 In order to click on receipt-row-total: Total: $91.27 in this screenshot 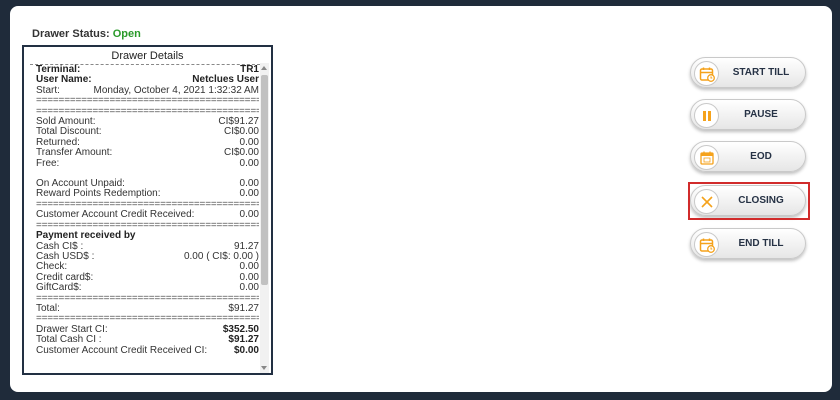, I will do `click(147, 308)`.